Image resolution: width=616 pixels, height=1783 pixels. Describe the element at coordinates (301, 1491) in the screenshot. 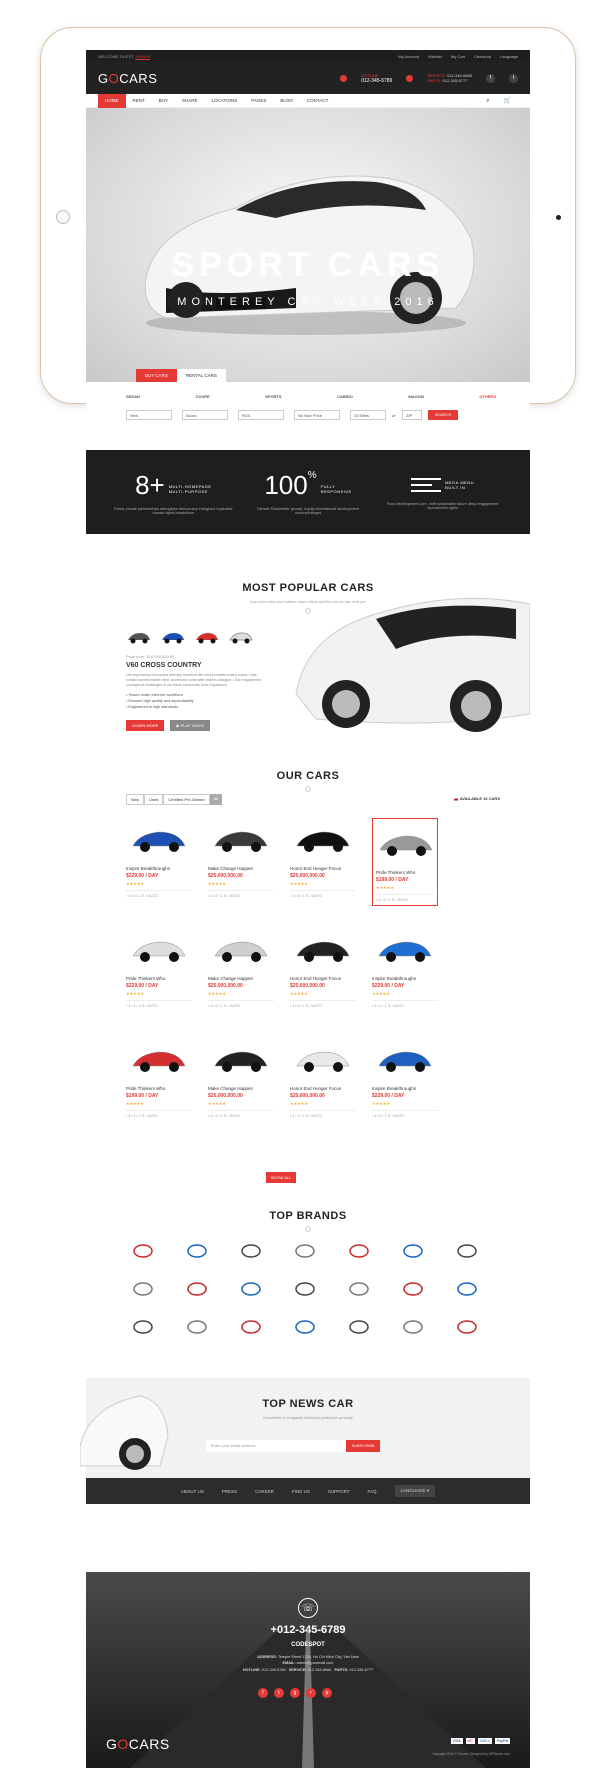

I see `footer-find-us: FIND US` at that location.